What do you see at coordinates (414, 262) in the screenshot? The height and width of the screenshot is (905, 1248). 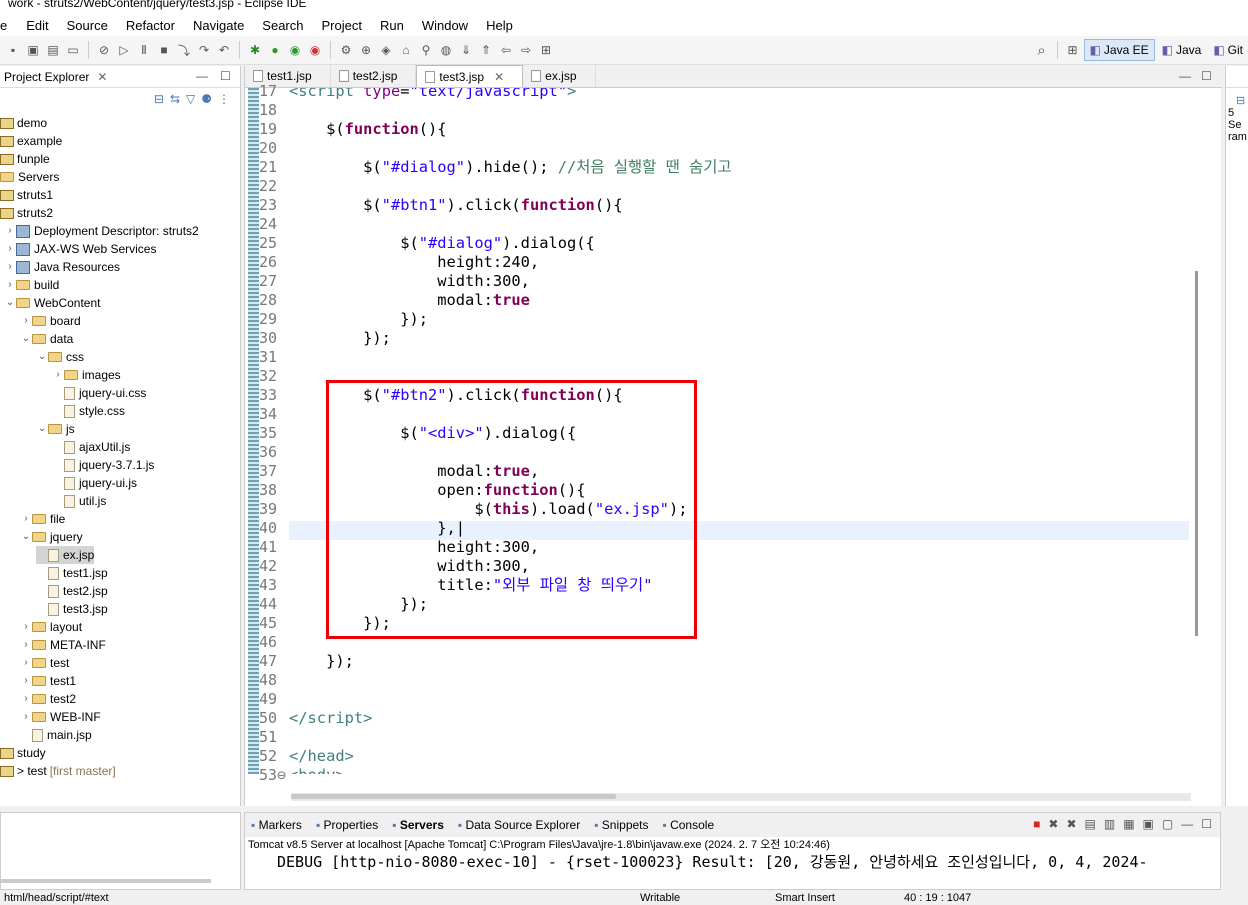 I see `code-line: height:240,` at bounding box center [414, 262].